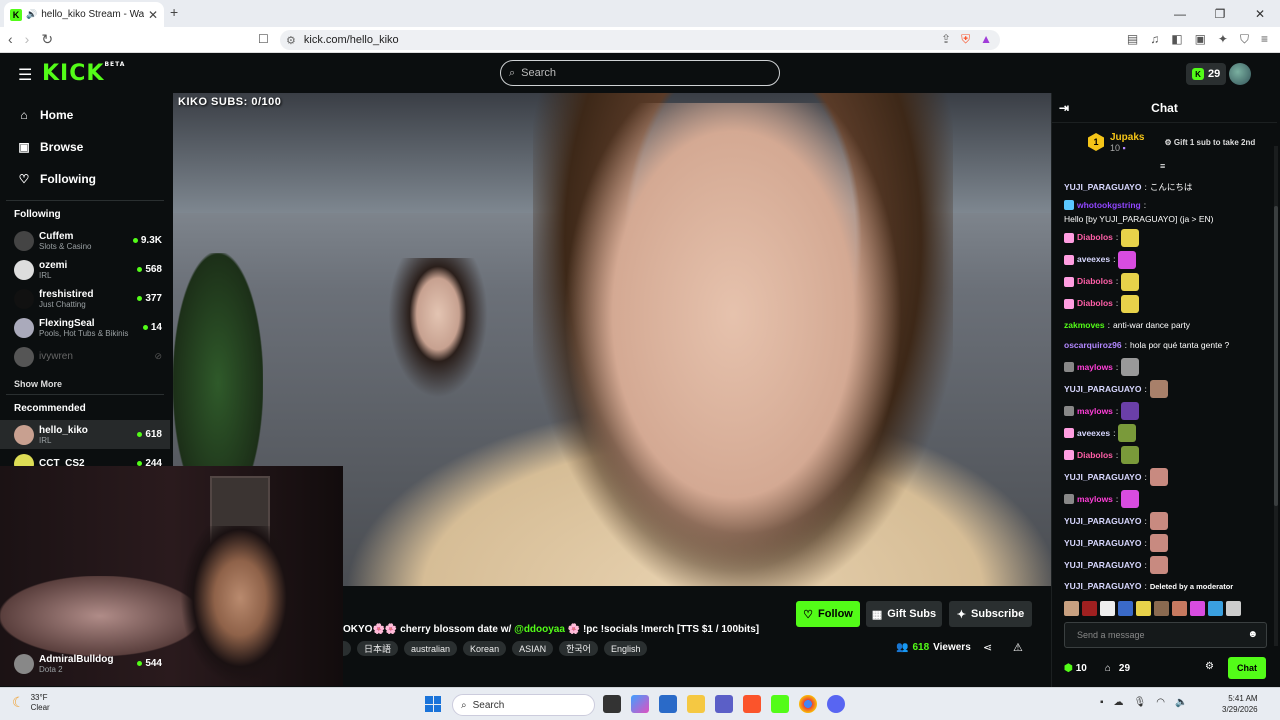  What do you see at coordinates (85, 298) in the screenshot?
I see `channel-item: freshistired Just Chatting 377` at bounding box center [85, 298].